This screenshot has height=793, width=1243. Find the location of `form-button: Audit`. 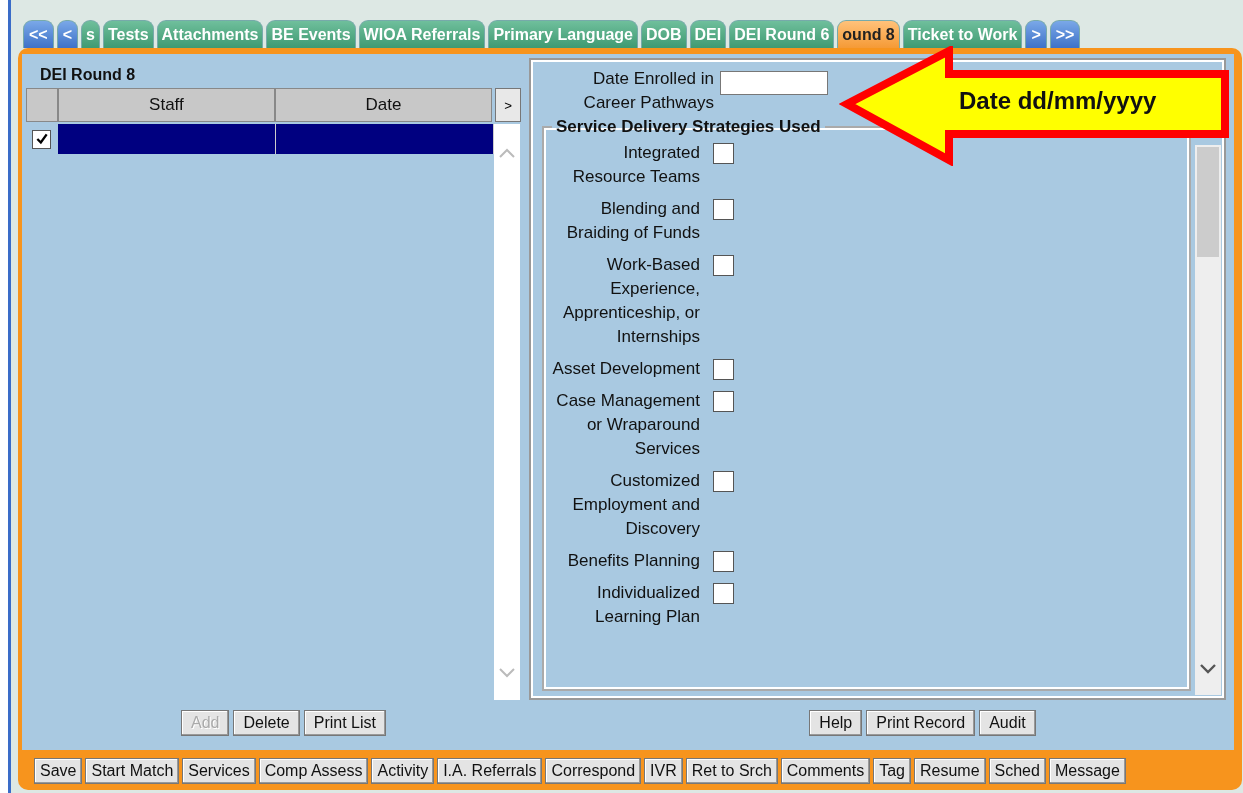

form-button: Audit is located at coordinates (1007, 723).